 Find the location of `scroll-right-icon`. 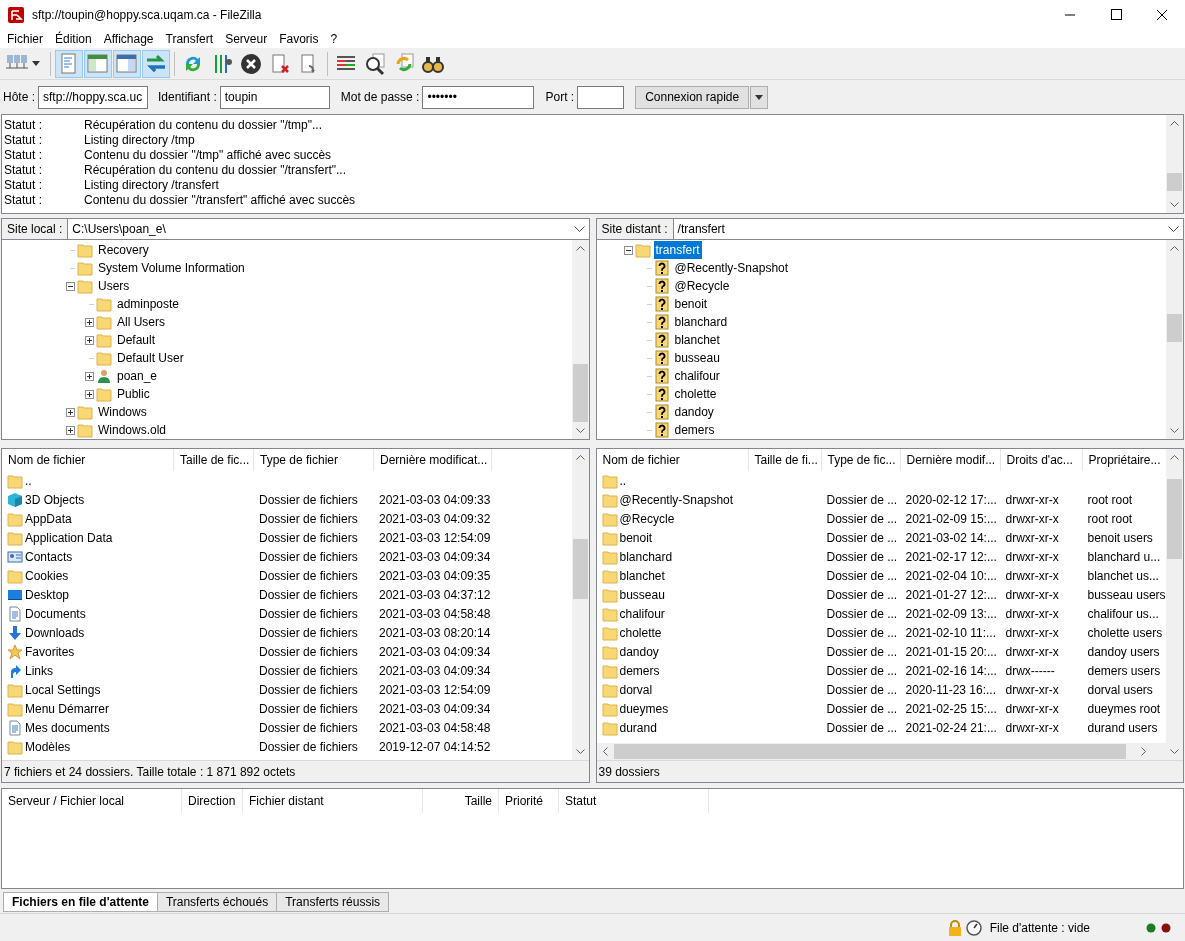

scroll-right-icon is located at coordinates (1143, 751).